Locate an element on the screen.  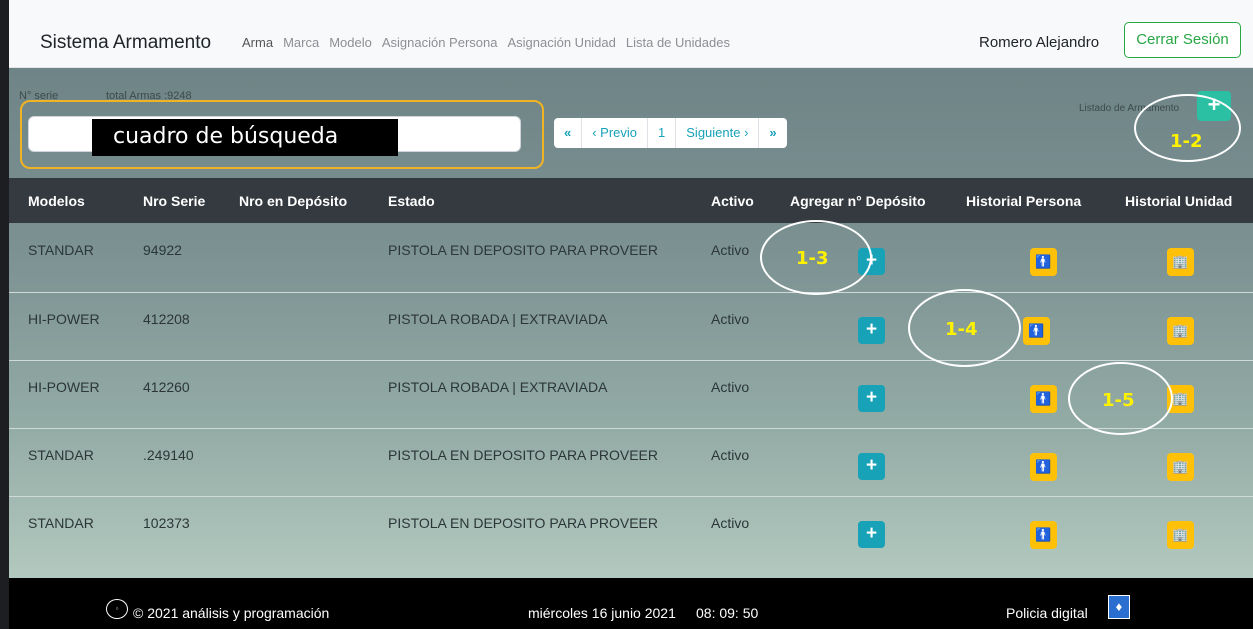
cell-serie: 412260 is located at coordinates (166, 387).